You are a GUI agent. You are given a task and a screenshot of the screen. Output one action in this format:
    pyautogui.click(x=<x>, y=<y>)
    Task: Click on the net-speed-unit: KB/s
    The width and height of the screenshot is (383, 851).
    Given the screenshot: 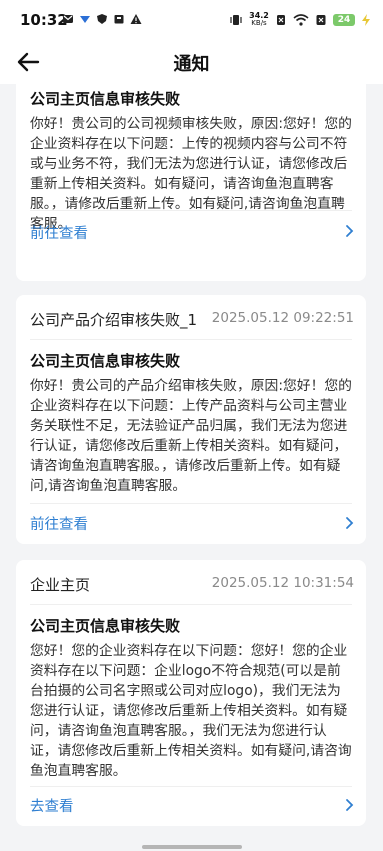 What is the action you would take?
    pyautogui.click(x=259, y=23)
    